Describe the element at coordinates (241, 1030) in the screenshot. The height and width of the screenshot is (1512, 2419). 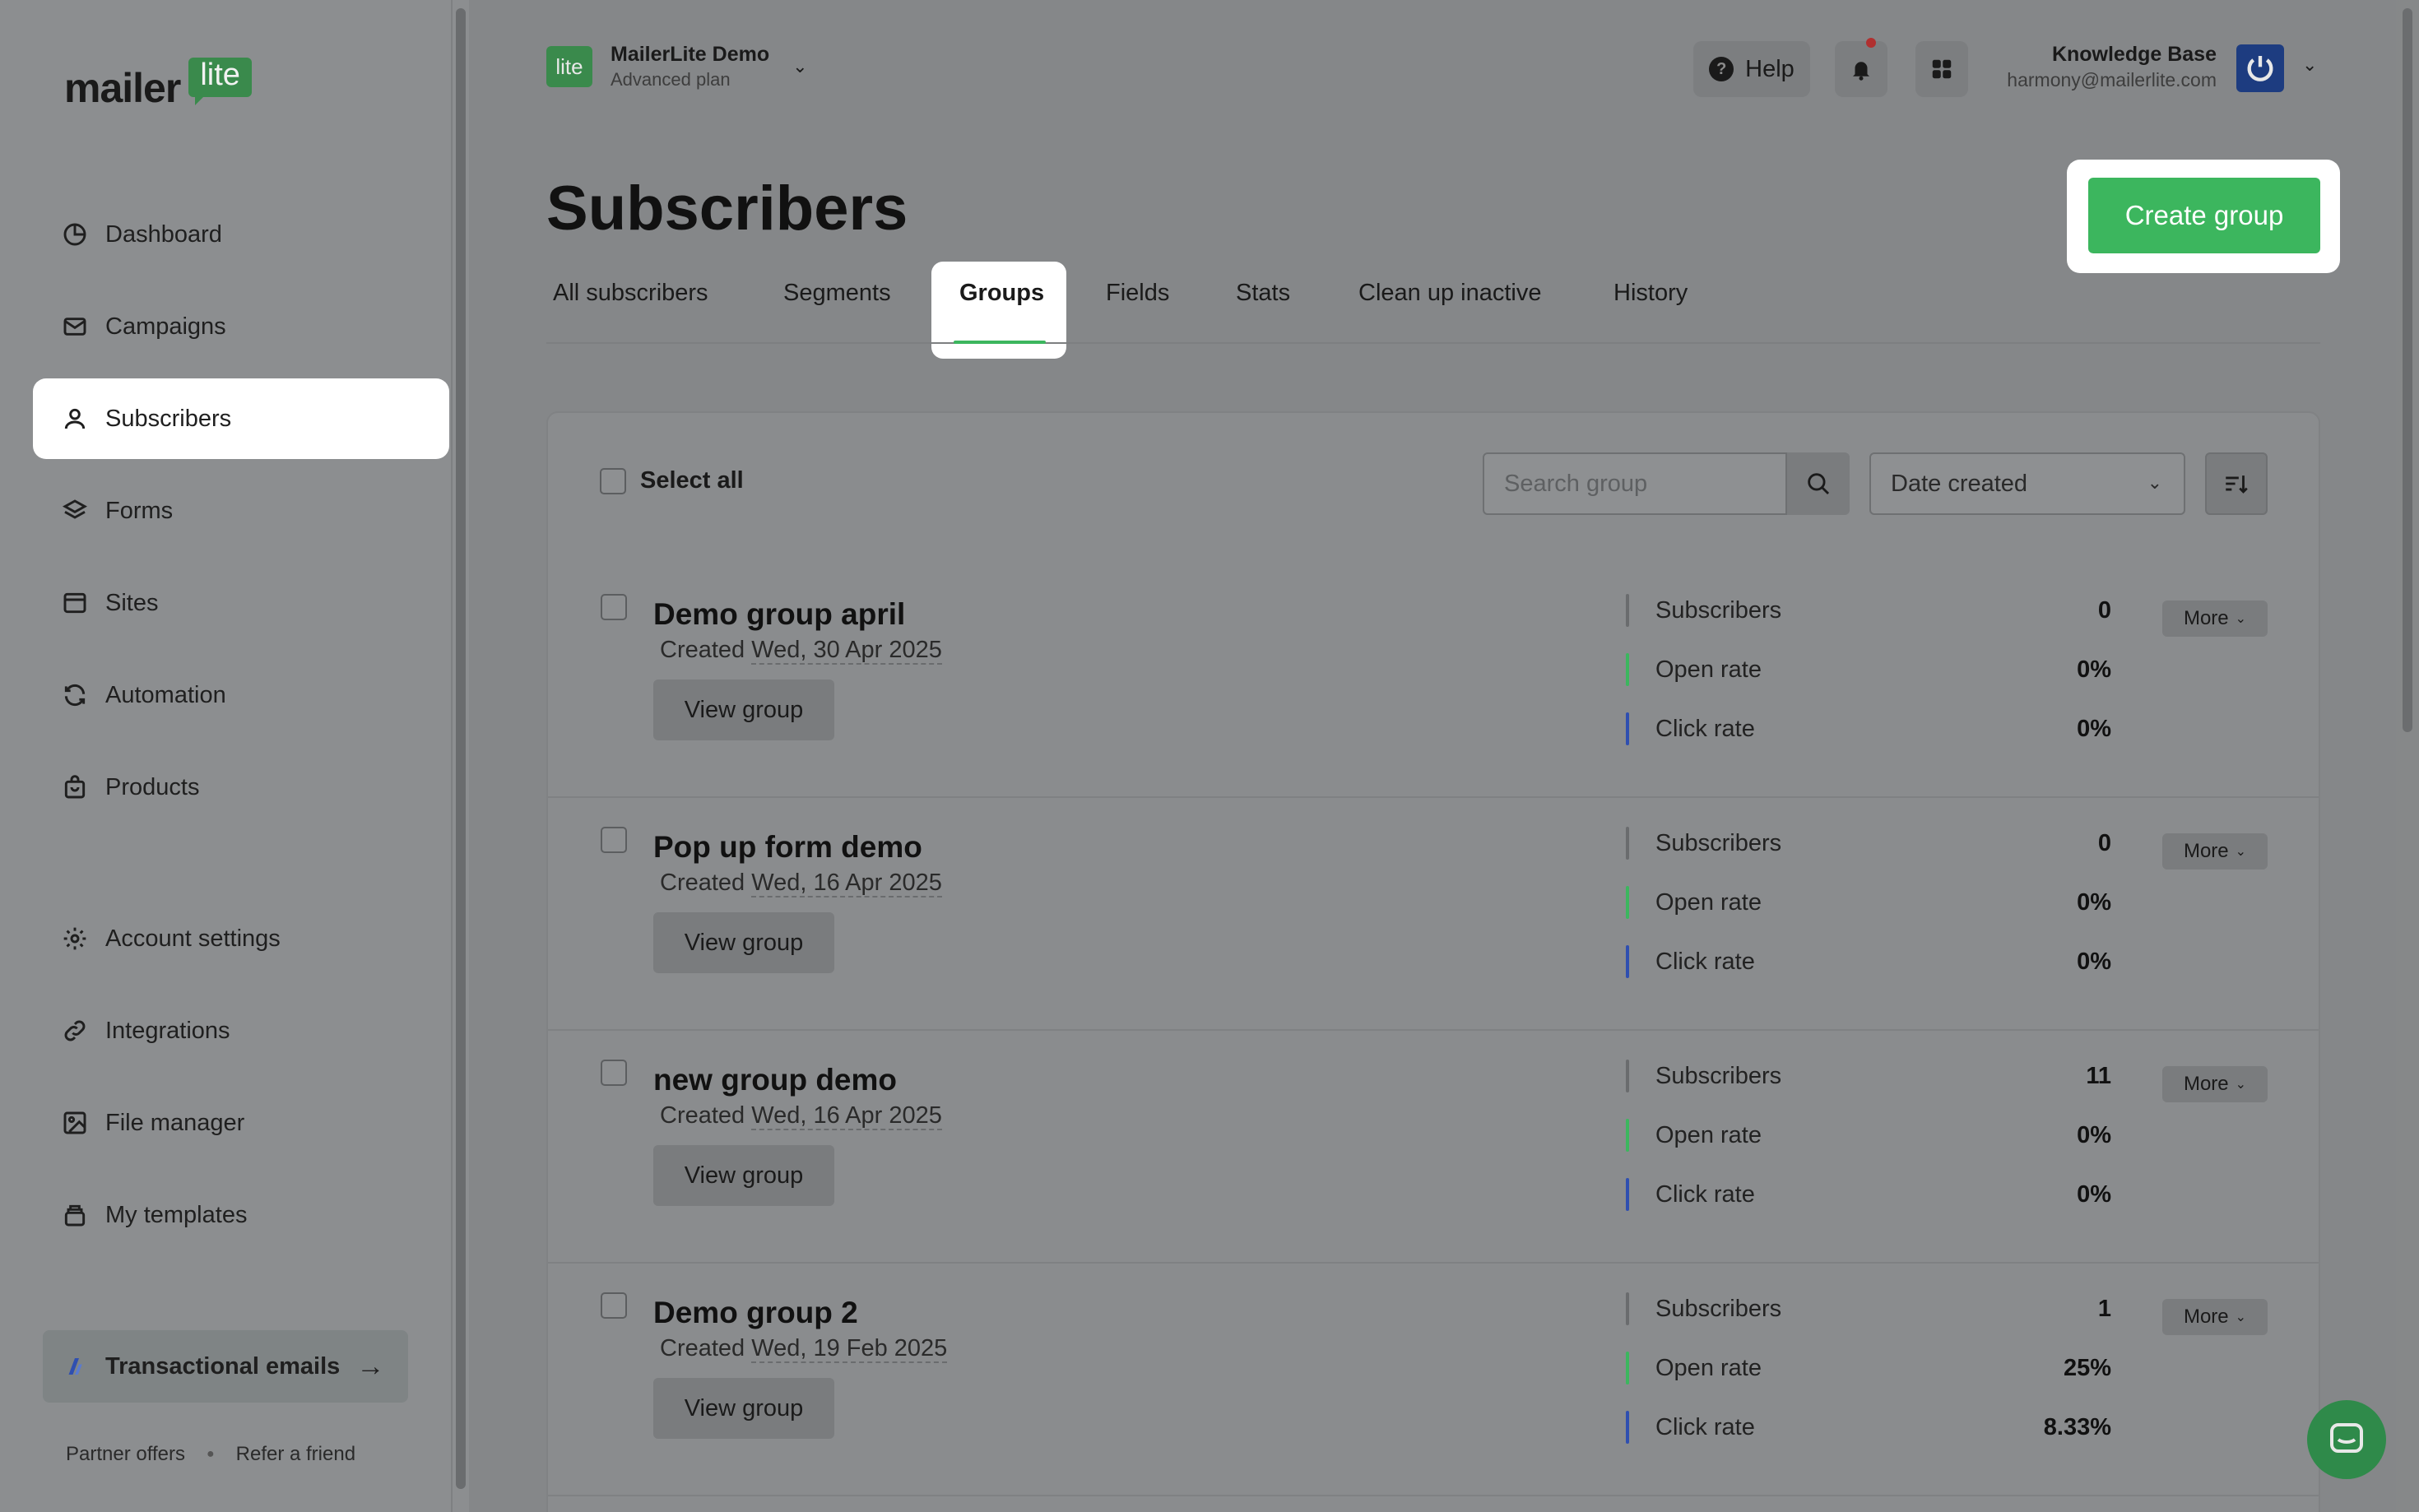
I see `sidebar-item-integrations: Integrations` at that location.